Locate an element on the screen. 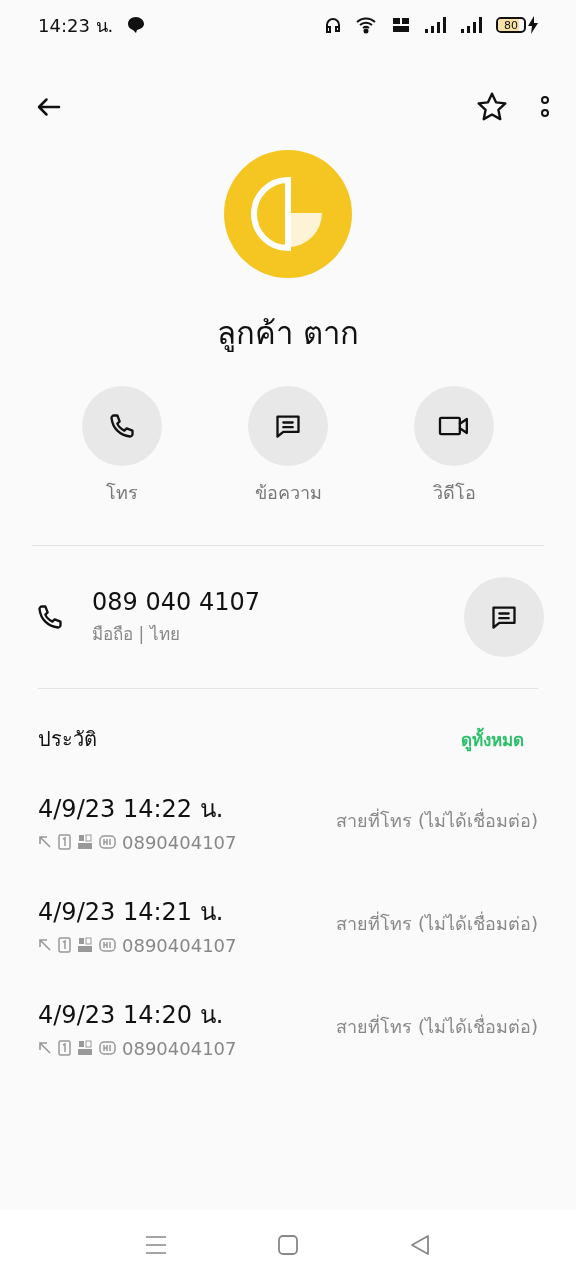  view-all-link: ดูทั้งหมด is located at coordinates (492, 739).